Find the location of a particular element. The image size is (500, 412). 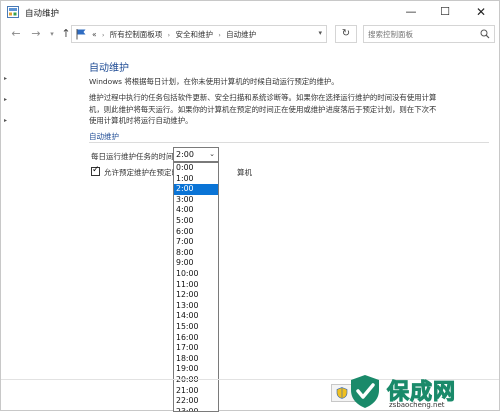

selected-time-value: 2:00 is located at coordinates (185, 154).